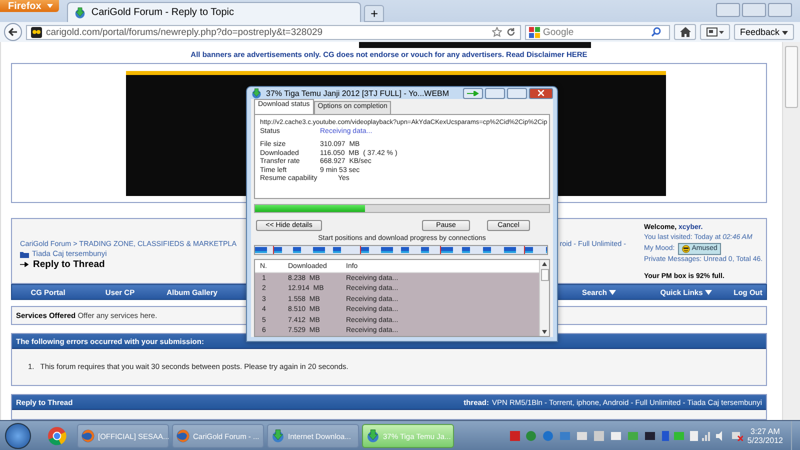 This screenshot has width=800, height=450. What do you see at coordinates (69, 264) in the screenshot?
I see `page-title: Reply to Thread` at bounding box center [69, 264].